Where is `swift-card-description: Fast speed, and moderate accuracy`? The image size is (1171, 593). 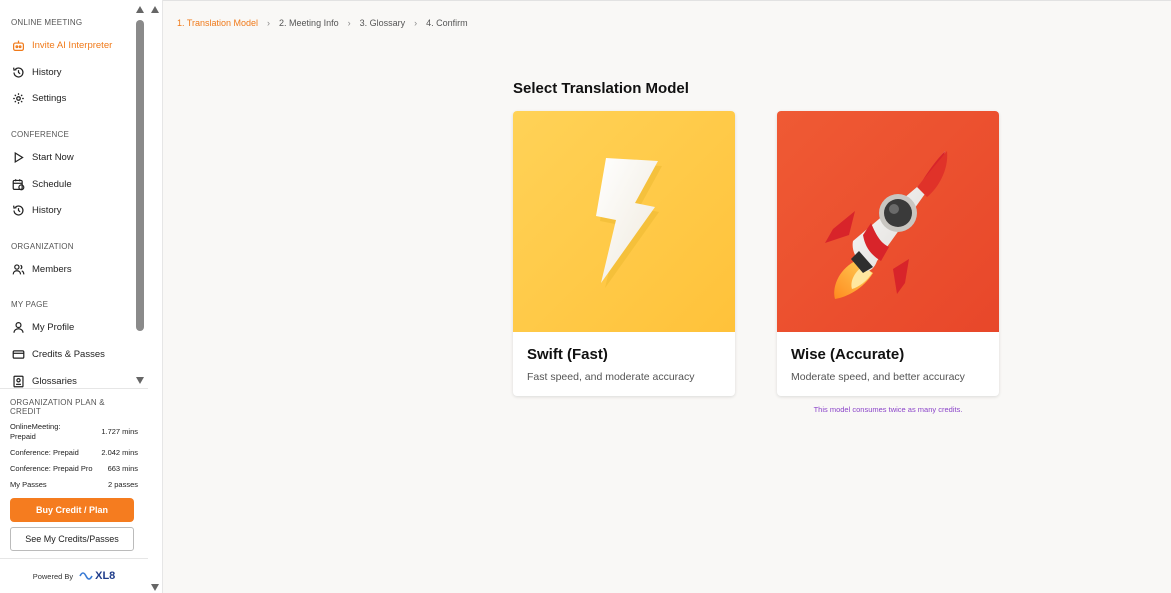 swift-card-description: Fast speed, and moderate accuracy is located at coordinates (611, 377).